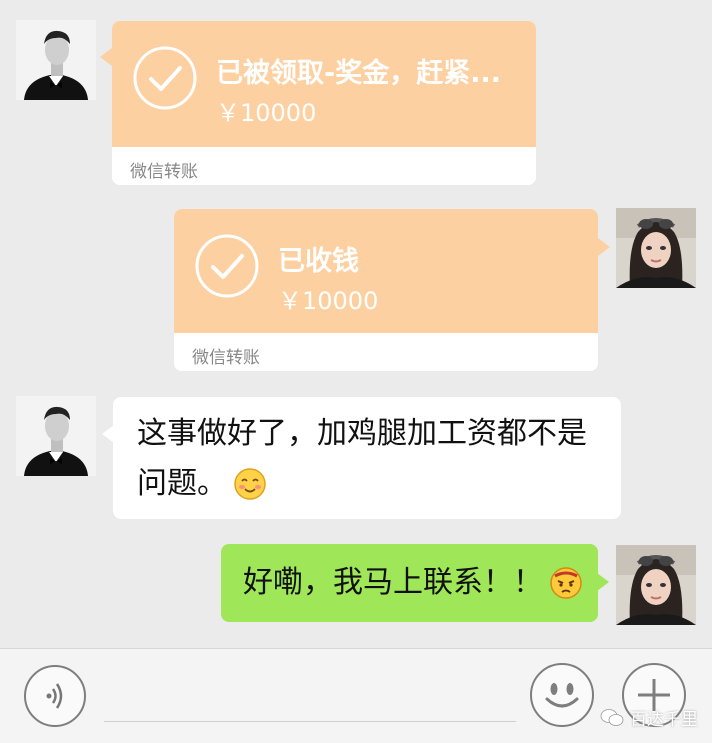 The height and width of the screenshot is (743, 712). Describe the element at coordinates (324, 103) in the screenshot. I see `transfer-card: 已被领取-奖金，赶紧... ￥10000 微信转账` at that location.